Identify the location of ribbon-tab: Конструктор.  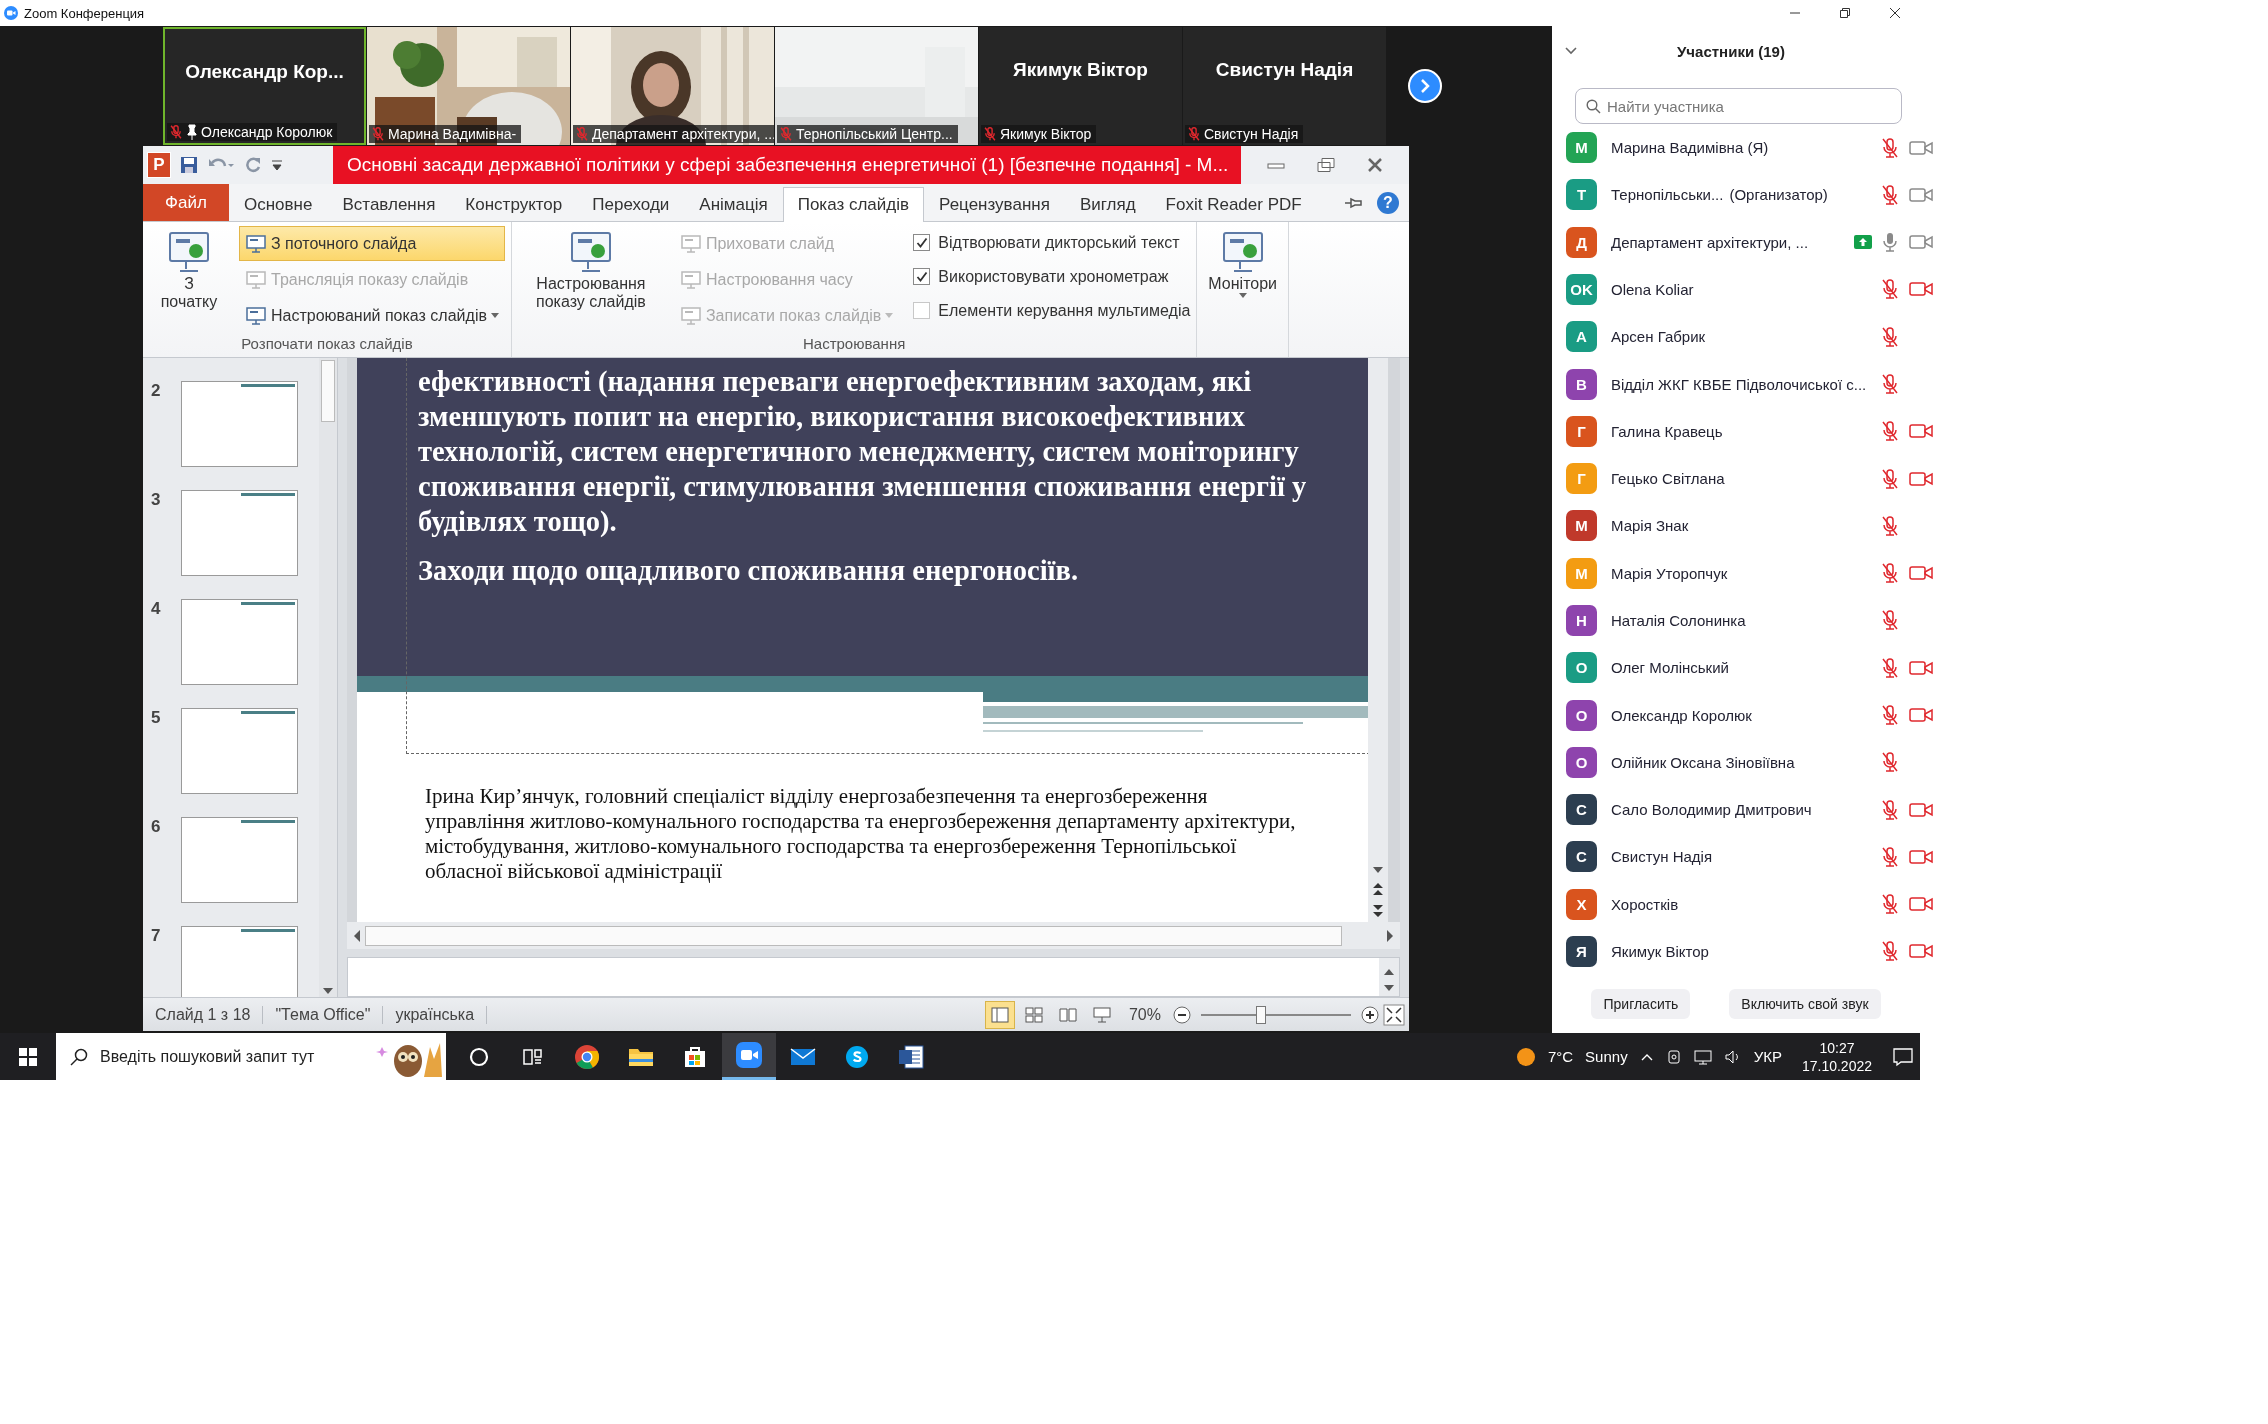
(514, 204).